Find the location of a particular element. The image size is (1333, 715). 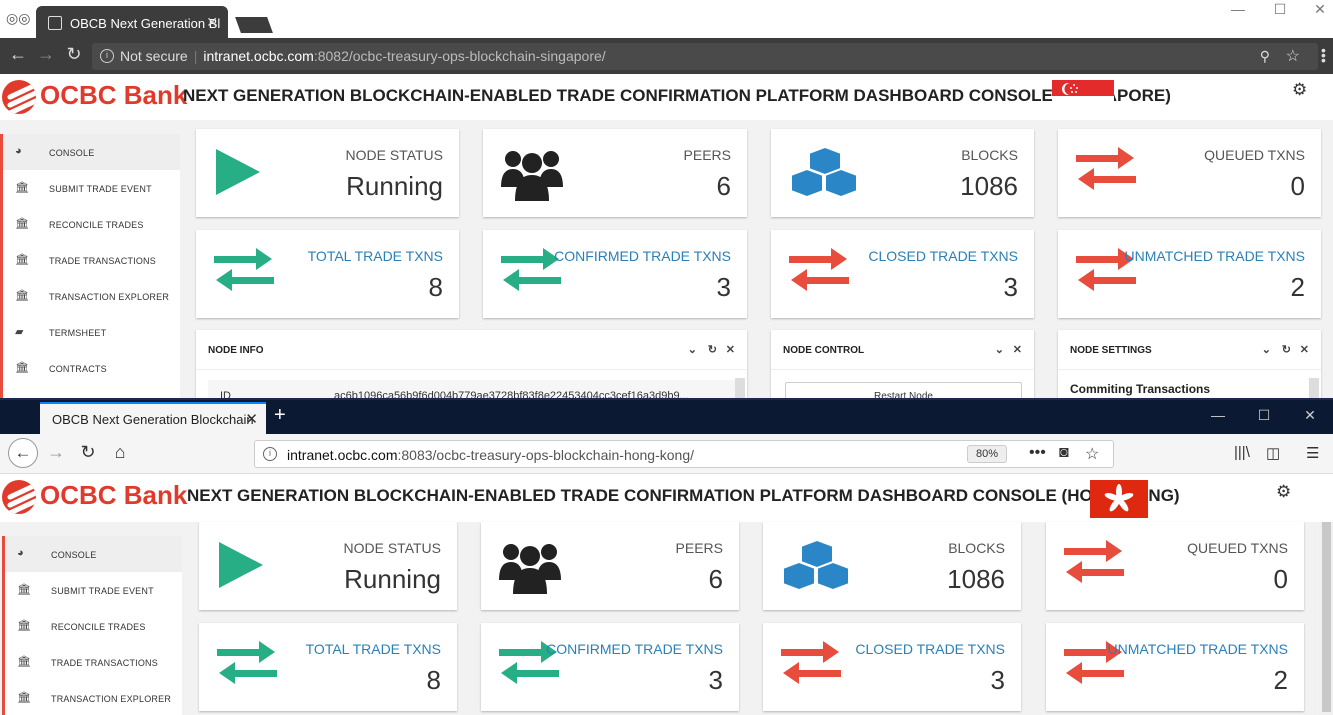

card-label: PEERS is located at coordinates (699, 548).